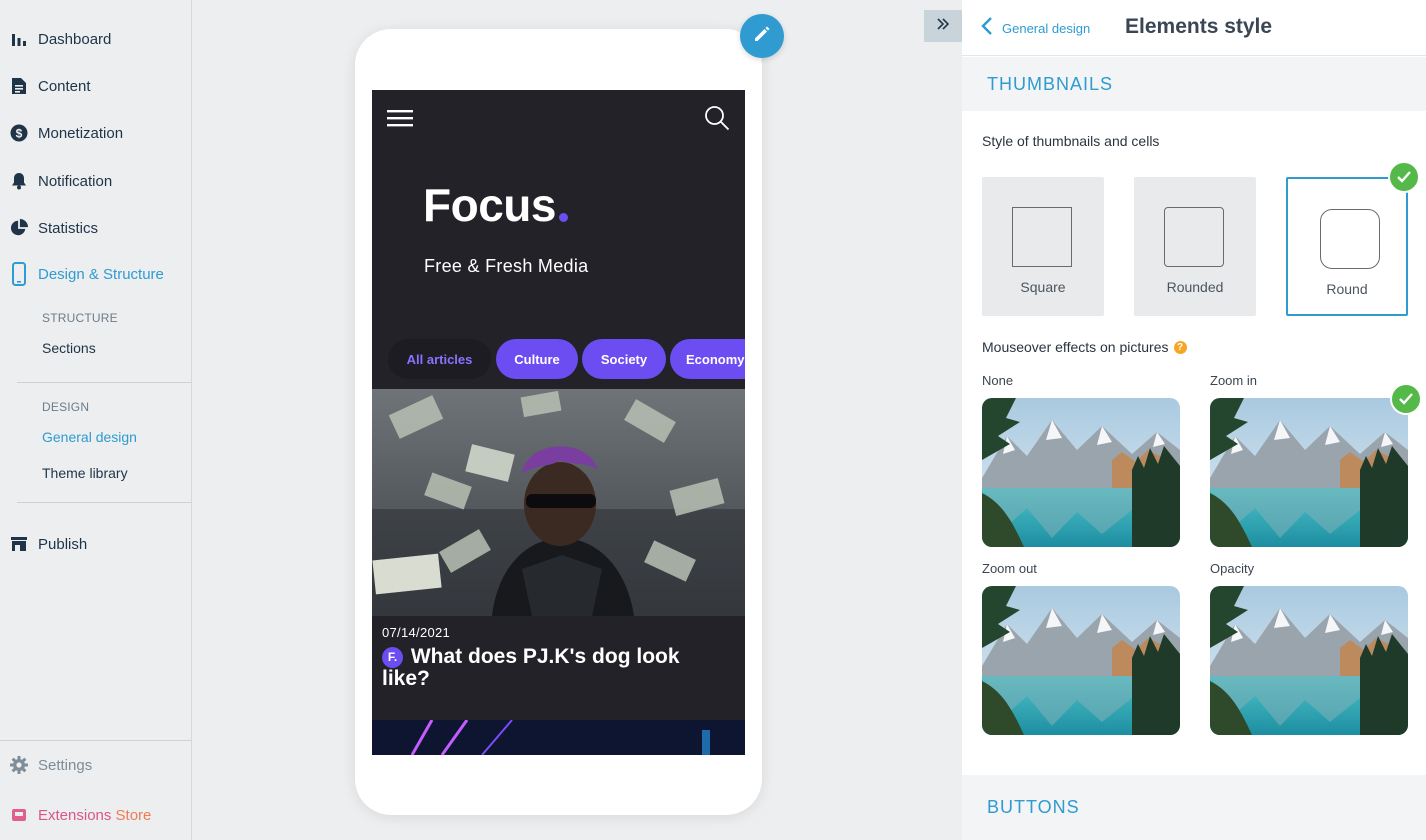 Image resolution: width=1426 pixels, height=840 pixels. I want to click on effect-label-none: None, so click(998, 380).